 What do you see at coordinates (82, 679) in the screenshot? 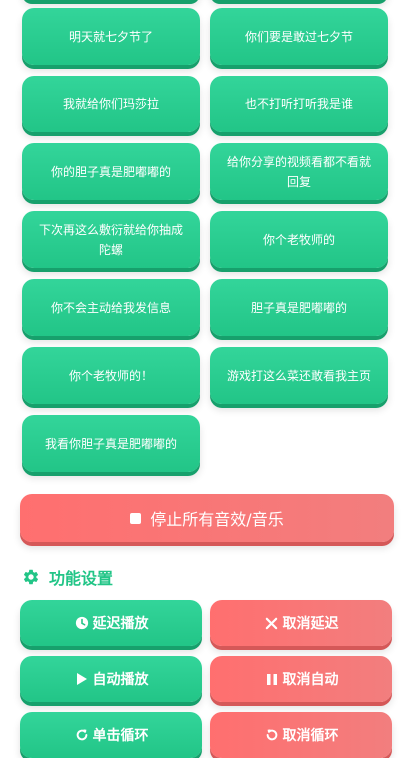
I see `play-icon` at bounding box center [82, 679].